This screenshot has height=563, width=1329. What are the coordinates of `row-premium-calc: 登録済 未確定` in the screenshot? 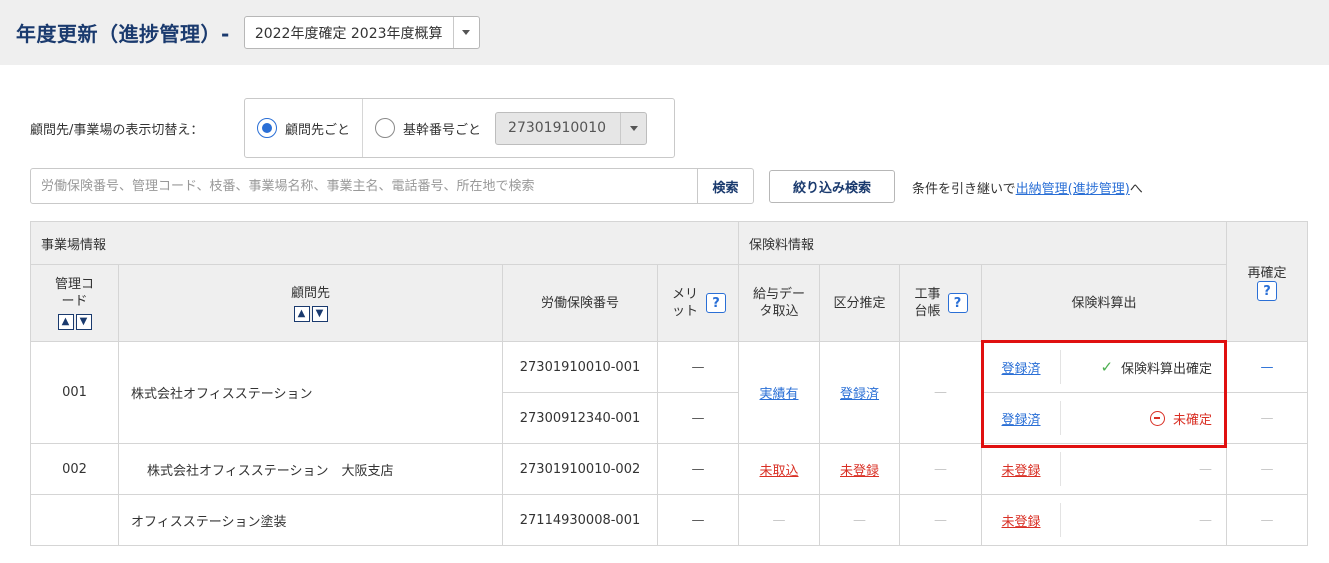 It's located at (1104, 418).